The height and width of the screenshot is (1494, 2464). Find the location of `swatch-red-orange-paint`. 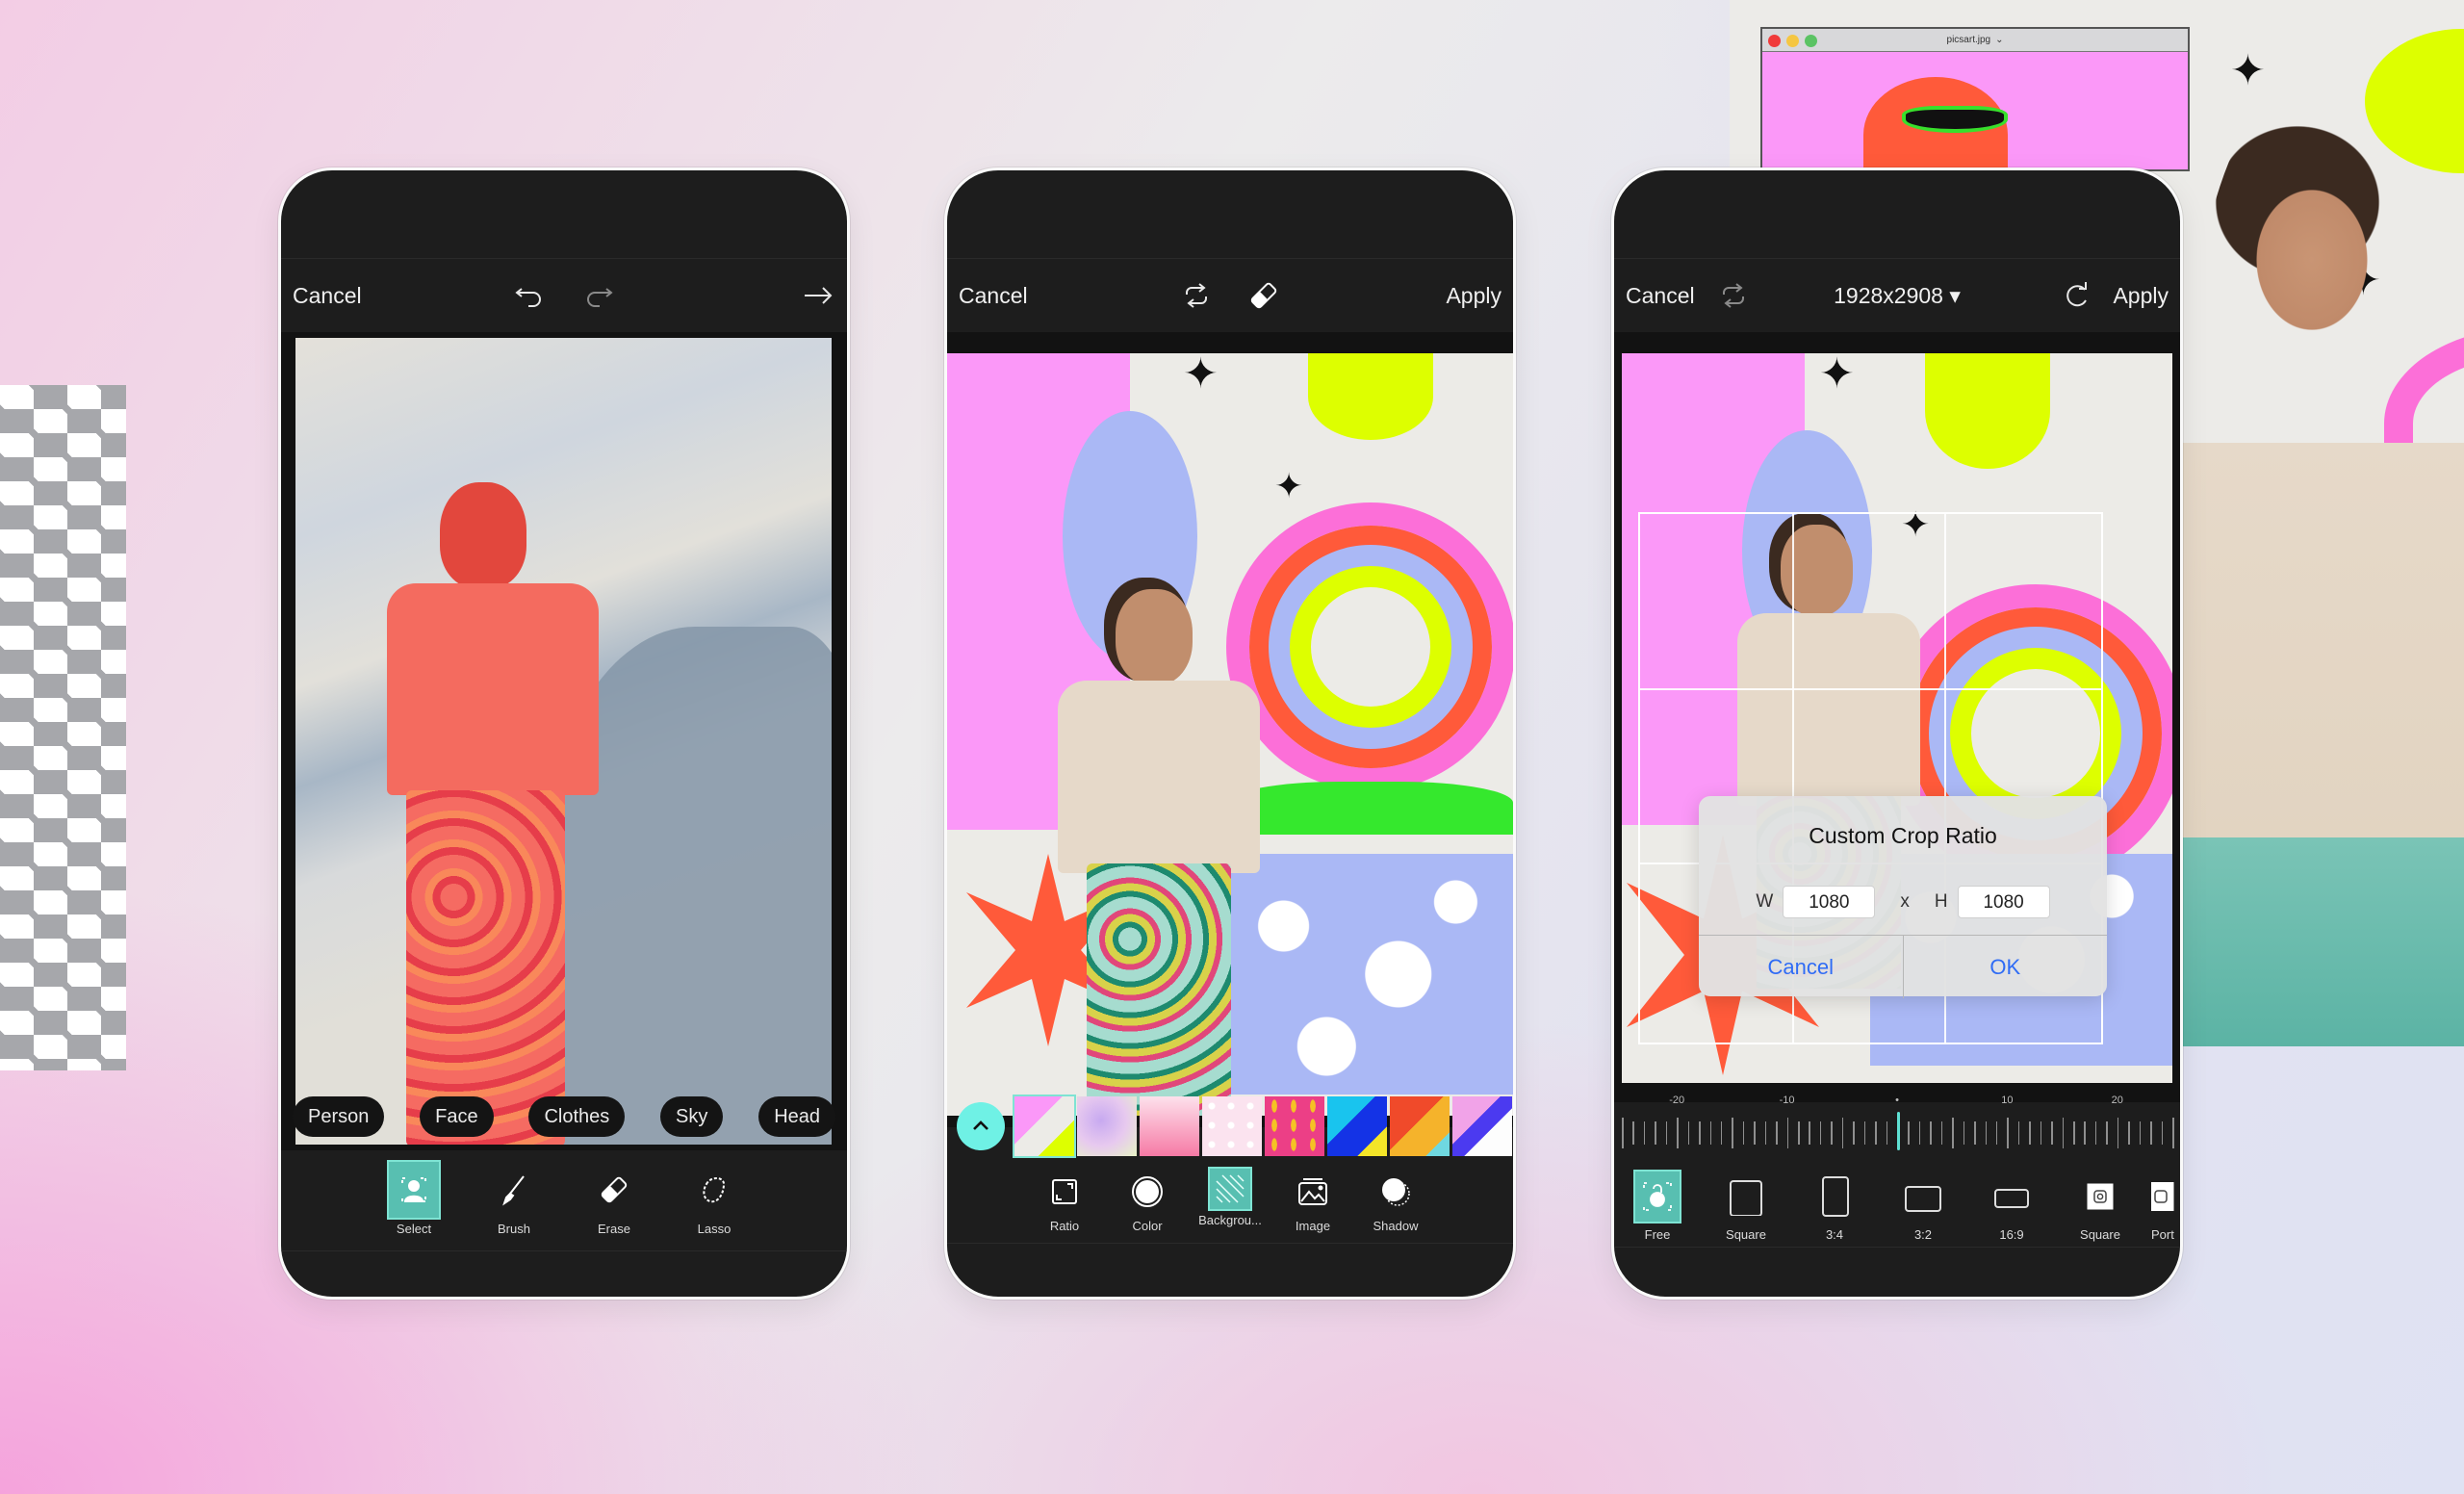

swatch-red-orange-paint is located at coordinates (1420, 1126).